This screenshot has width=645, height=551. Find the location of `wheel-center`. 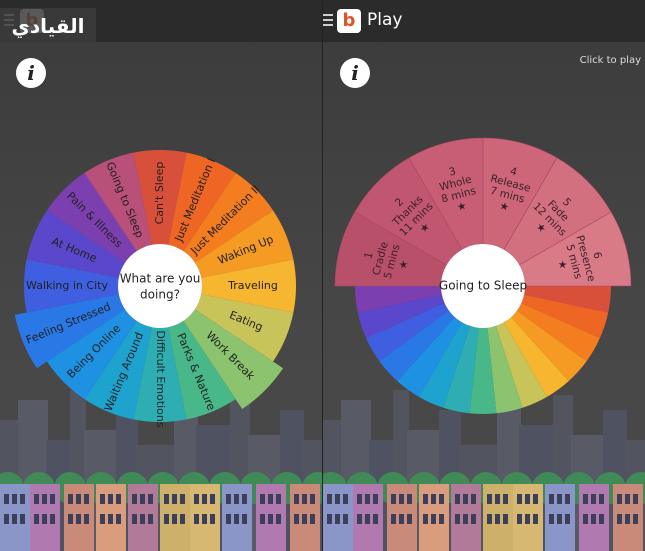

wheel-center is located at coordinates (160, 286).